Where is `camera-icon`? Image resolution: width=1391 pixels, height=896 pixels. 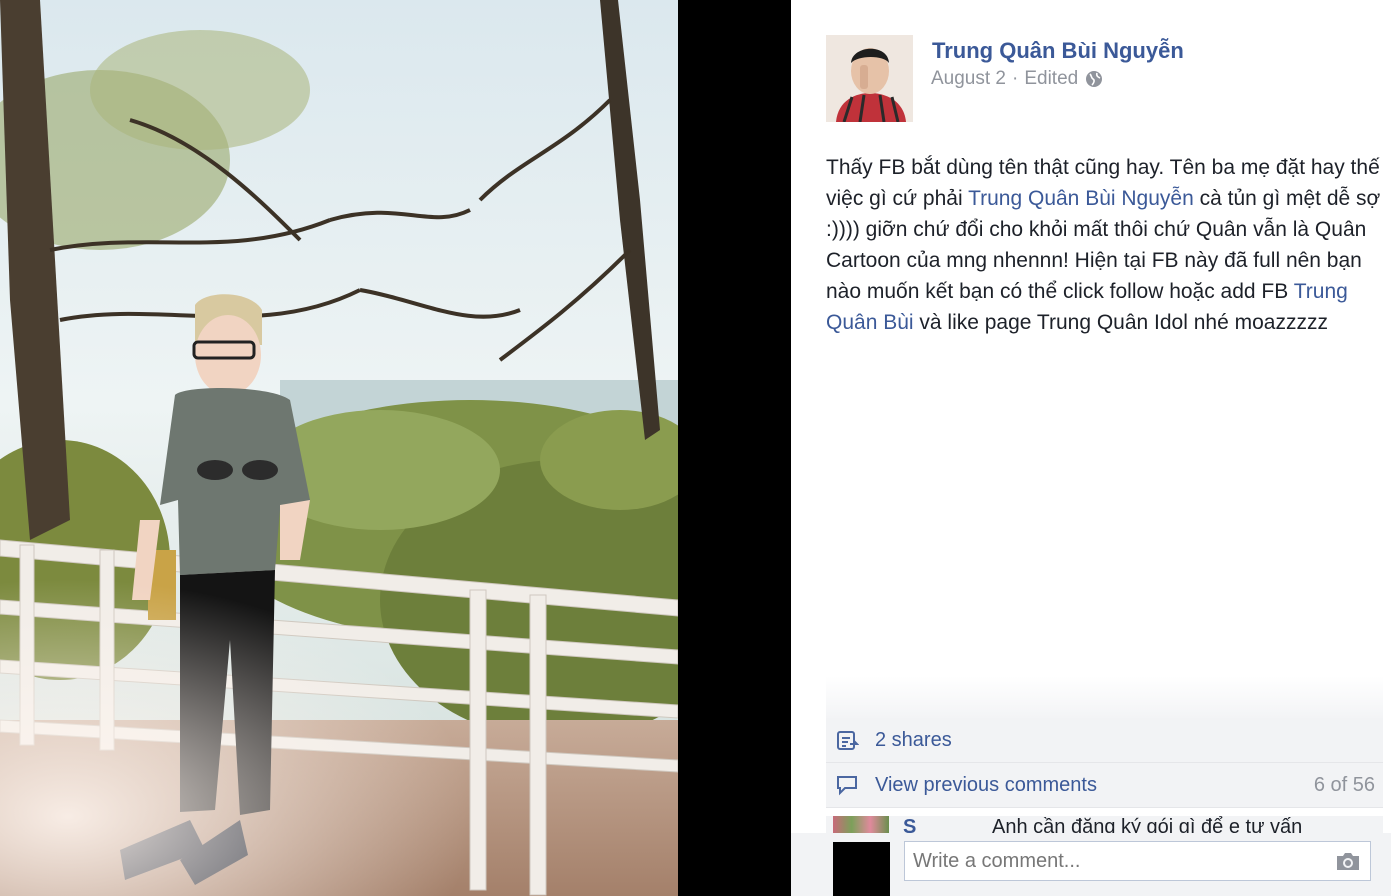
camera-icon is located at coordinates (1348, 861).